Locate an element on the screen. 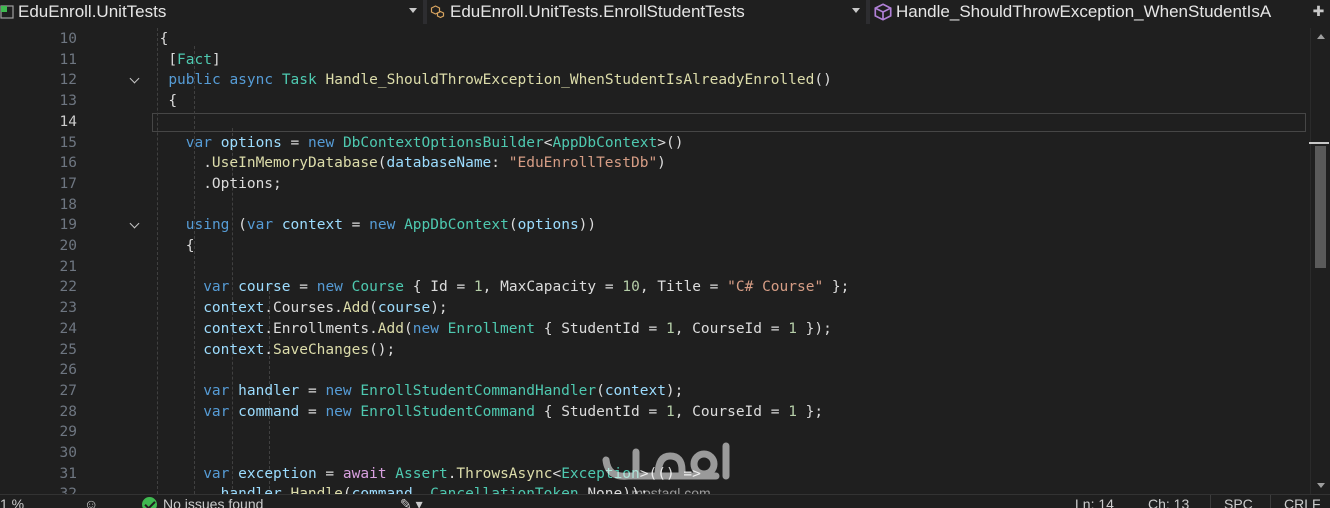 Image resolution: width=1330 pixels, height=508 pixels. class-icon is located at coordinates (437, 12).